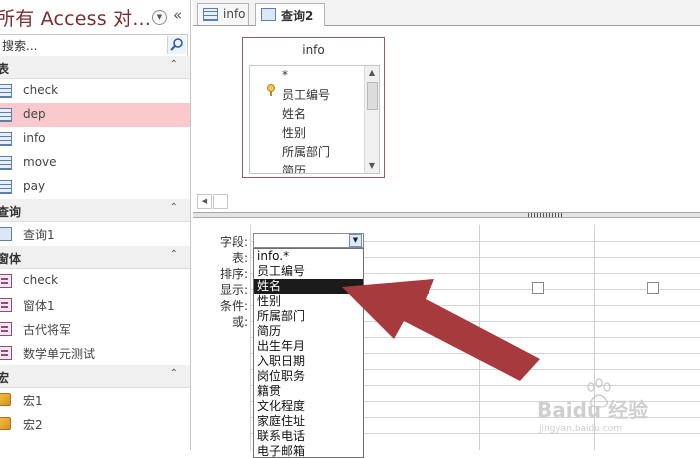 This screenshot has height=458, width=700. I want to click on dropdown-option: 联系电话, so click(308, 436).